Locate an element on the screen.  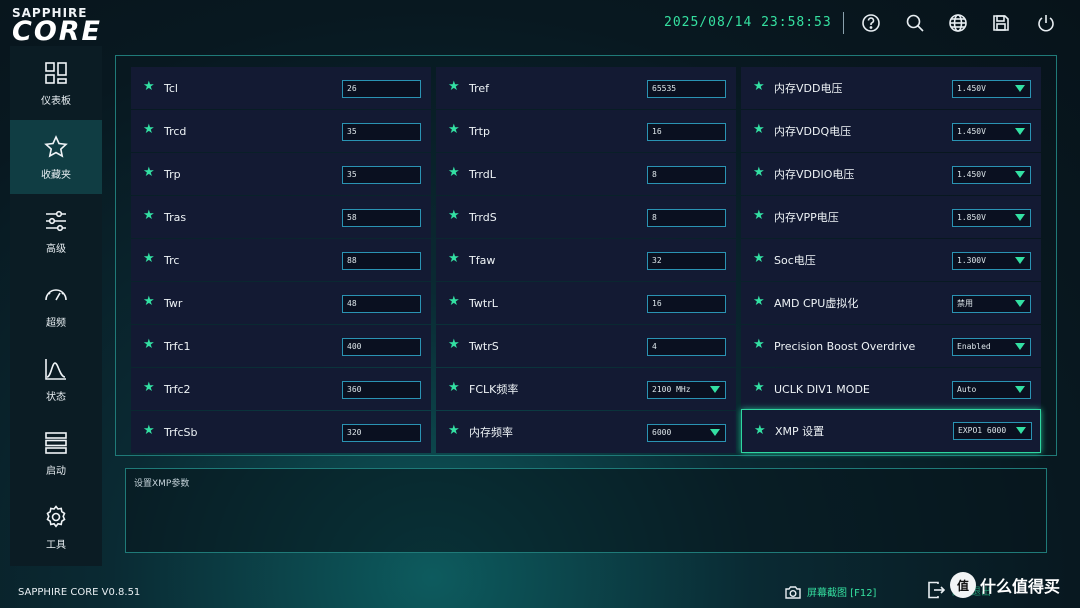
setting-row: ★ Tfaw 32 is located at coordinates (586, 260).